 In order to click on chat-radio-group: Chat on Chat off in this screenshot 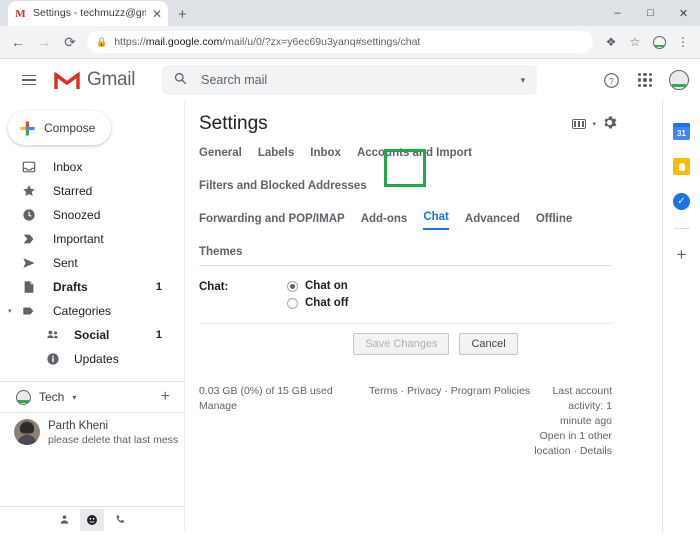, I will do `click(317, 294)`.